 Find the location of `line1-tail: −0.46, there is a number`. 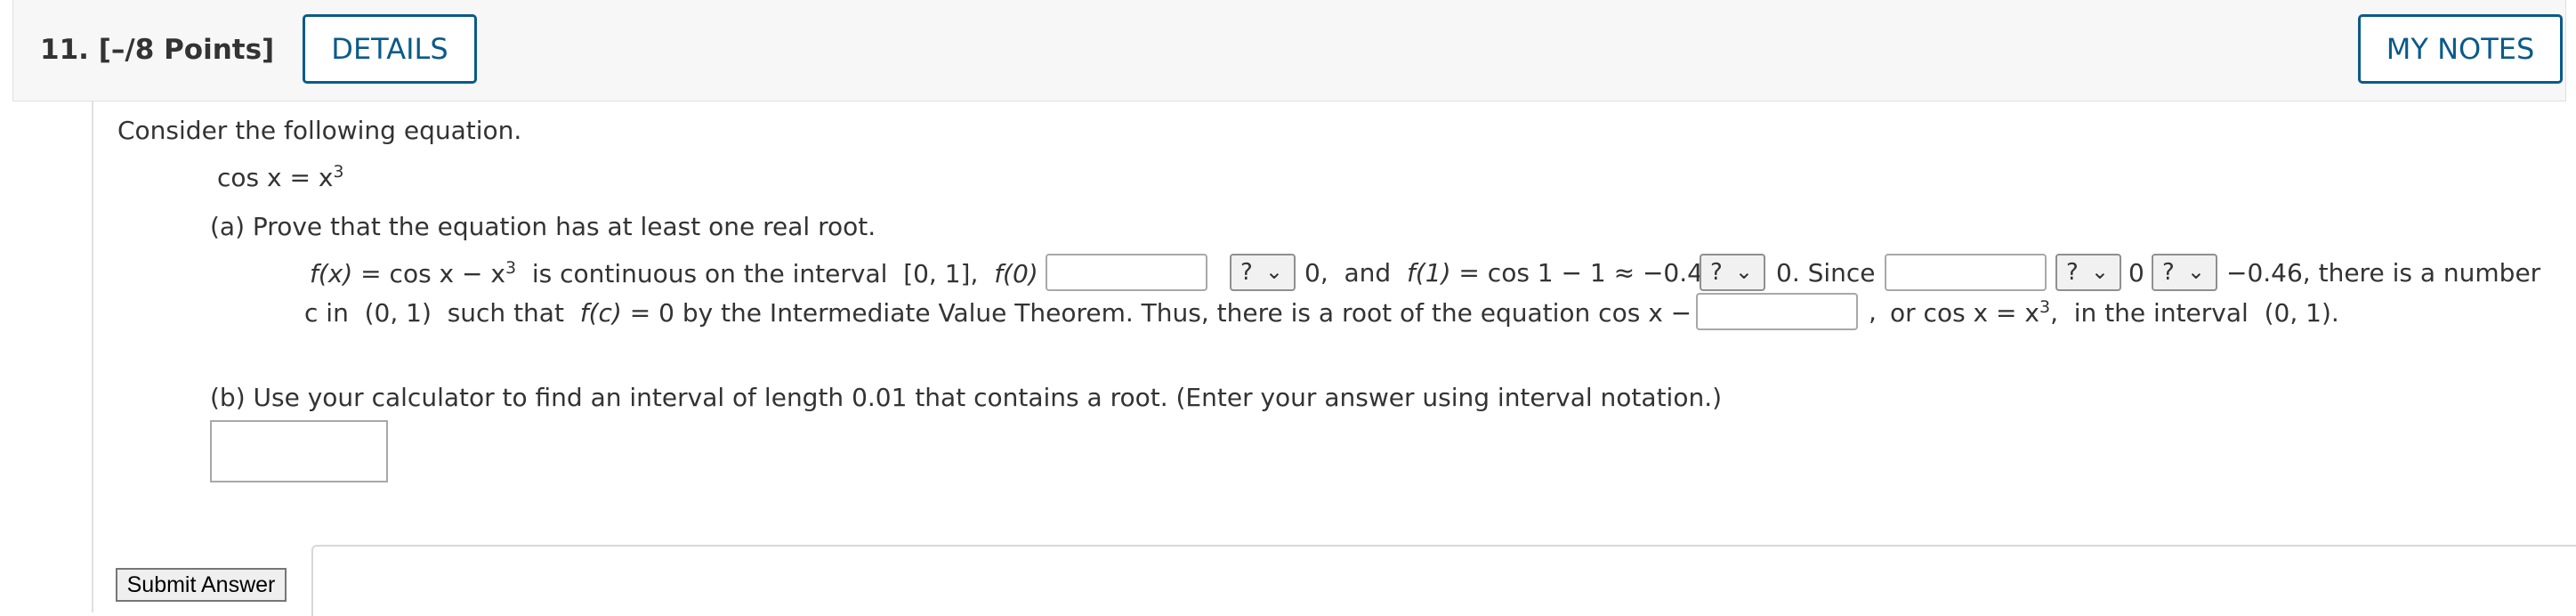

line1-tail: −0.46, there is a number is located at coordinates (2383, 273).